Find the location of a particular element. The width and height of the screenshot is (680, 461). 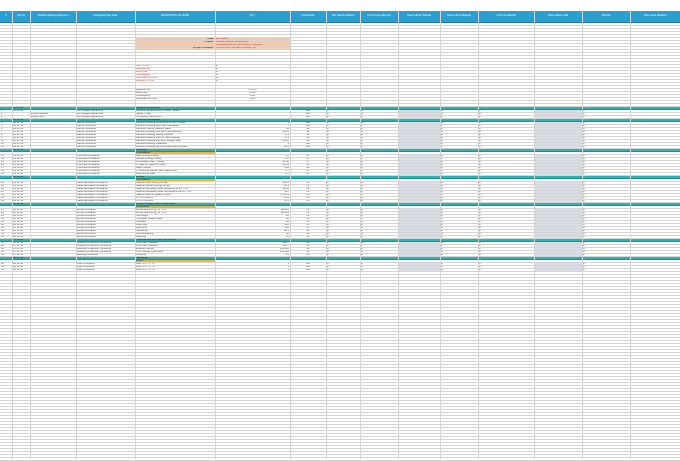

row-number: 26 is located at coordinates (6, 201).